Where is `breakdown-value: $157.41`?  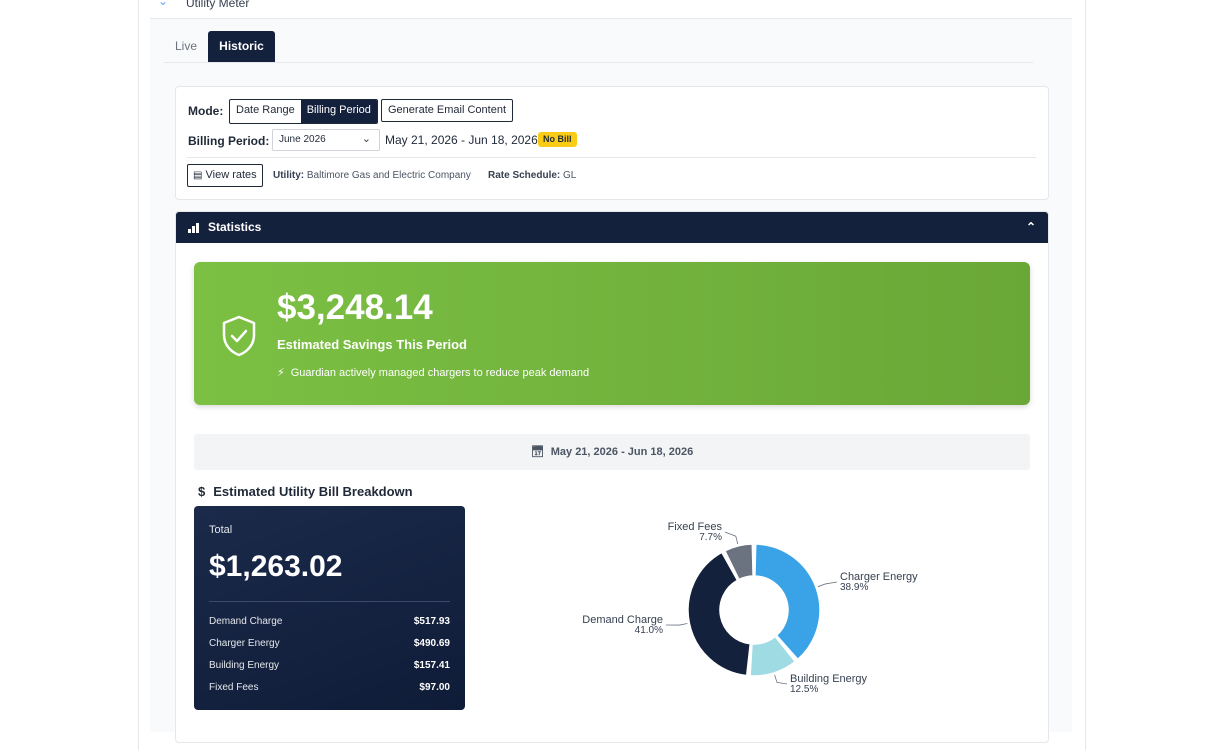 breakdown-value: $157.41 is located at coordinates (431, 665).